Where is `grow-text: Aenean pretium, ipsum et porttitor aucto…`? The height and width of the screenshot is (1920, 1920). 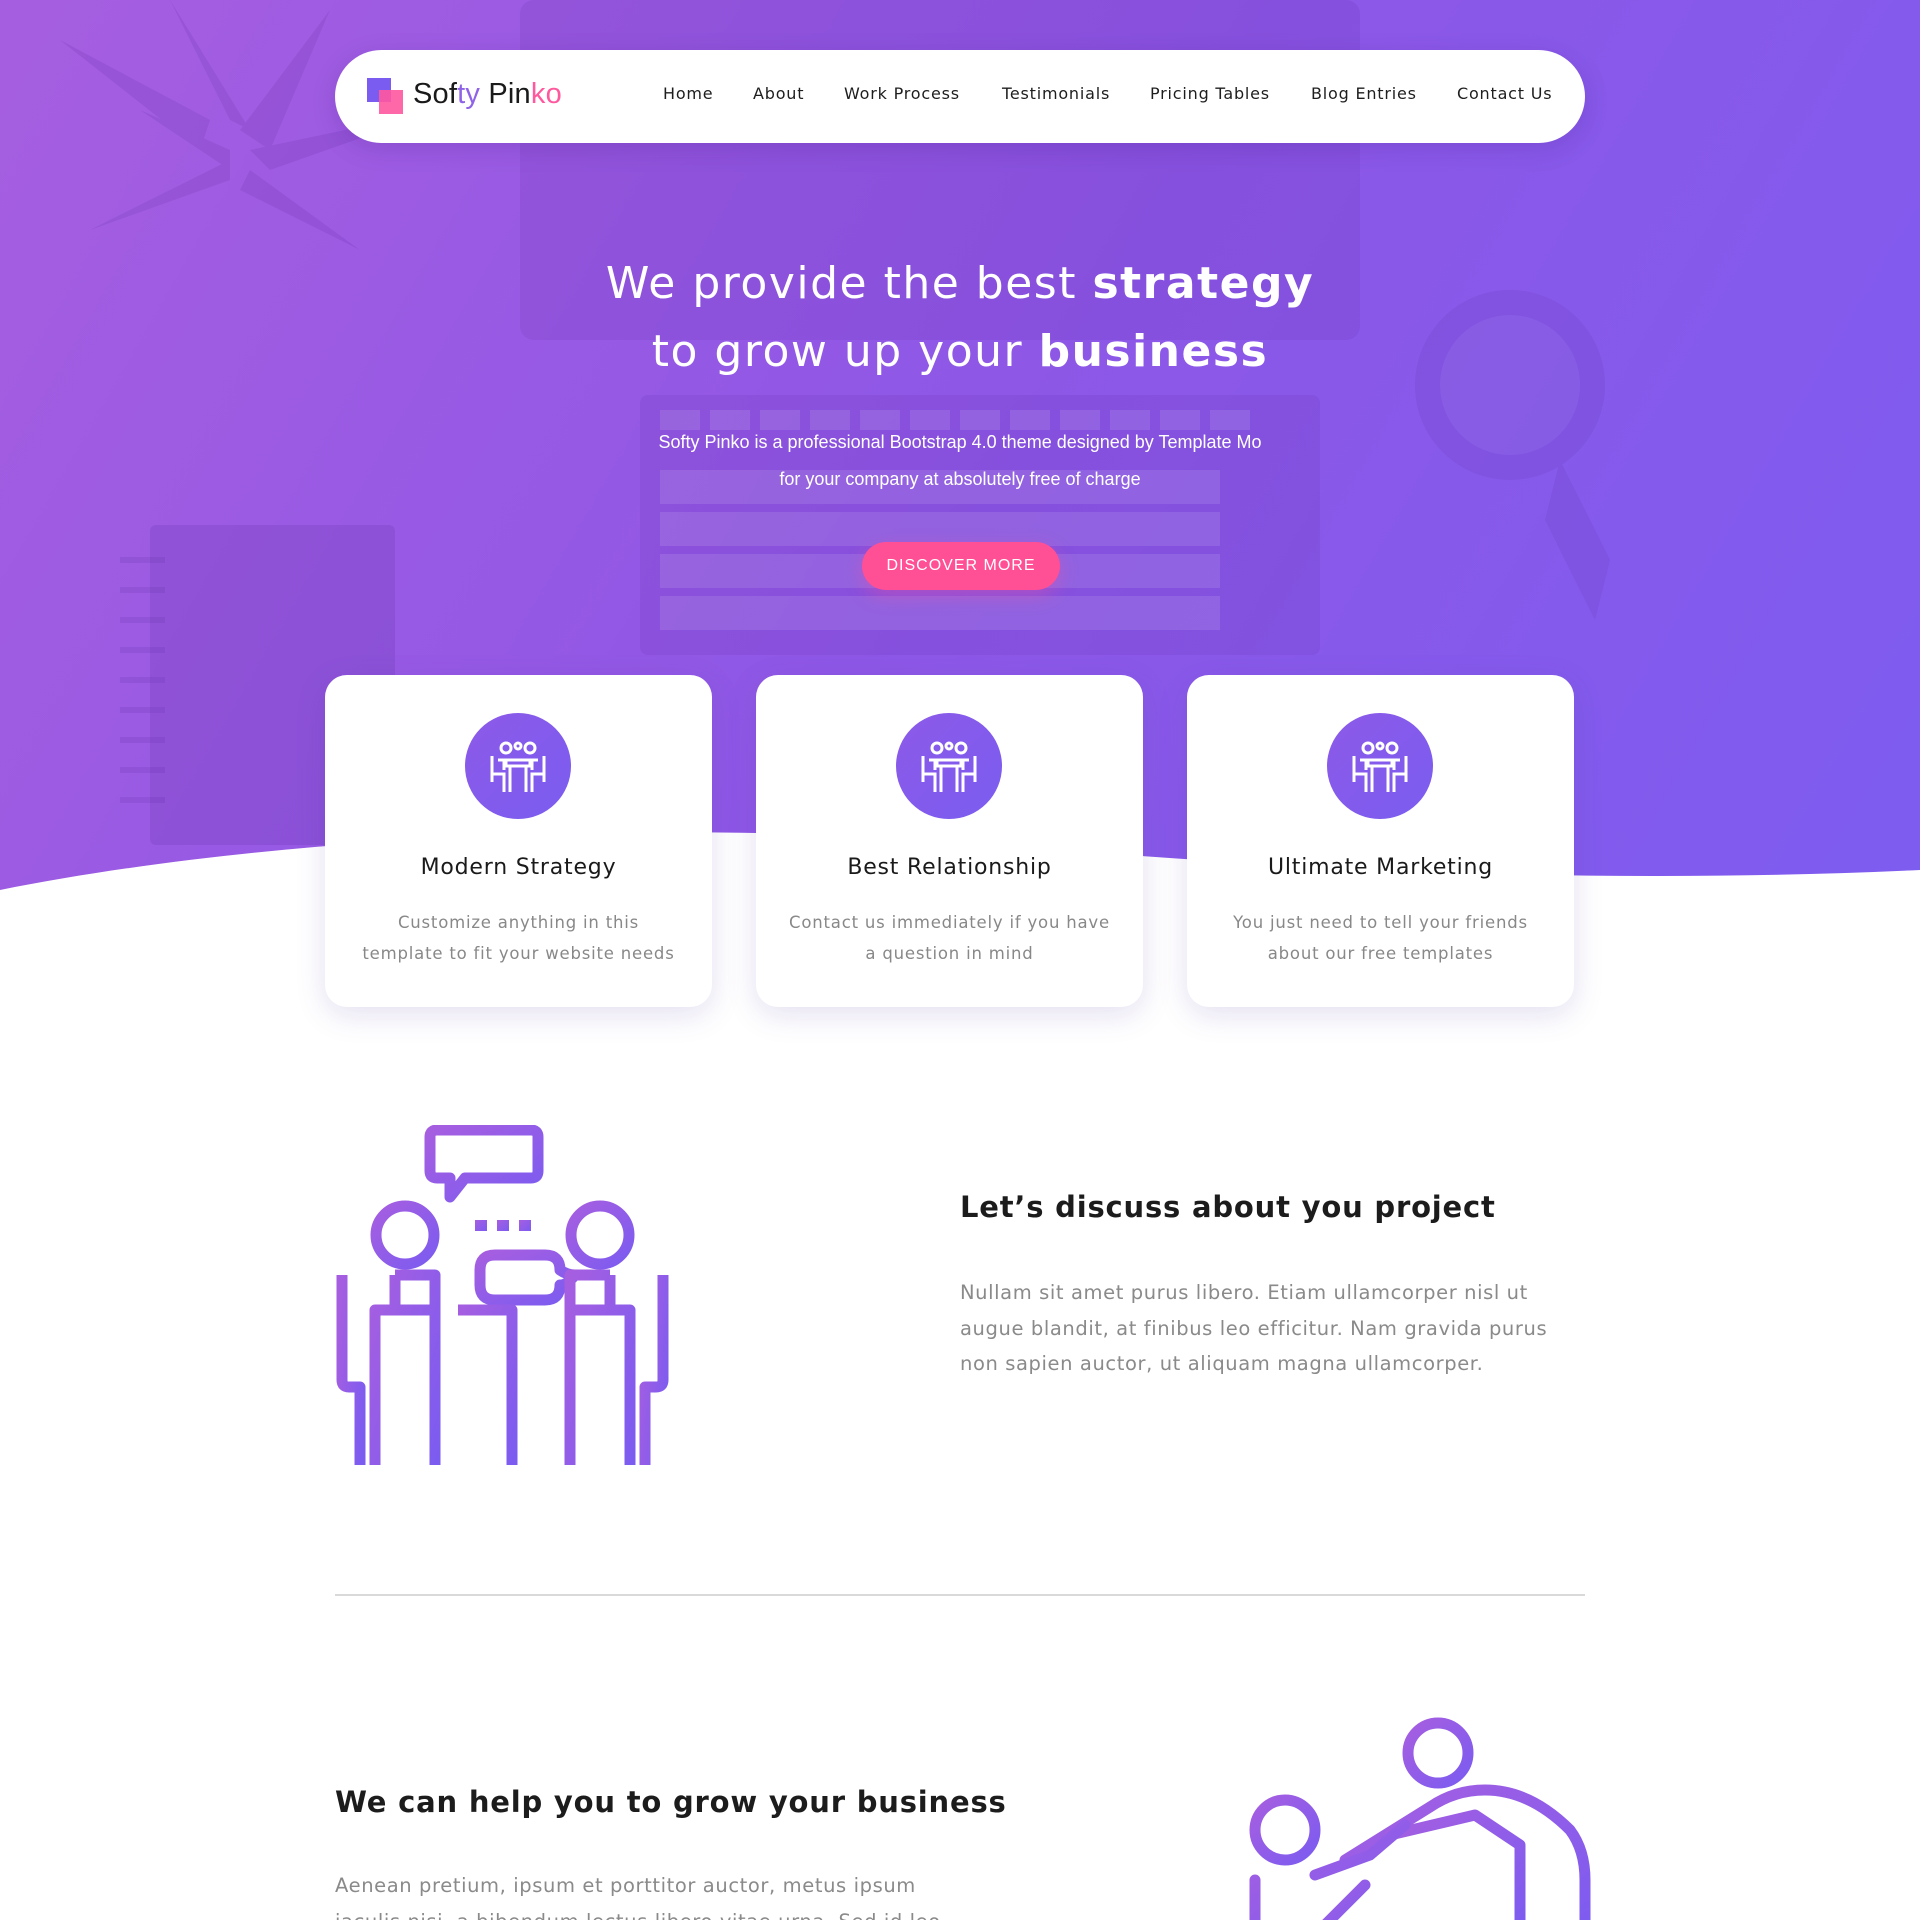
grow-text: Aenean pretium, ipsum et porttitor aucto… is located at coordinates (637, 1897).